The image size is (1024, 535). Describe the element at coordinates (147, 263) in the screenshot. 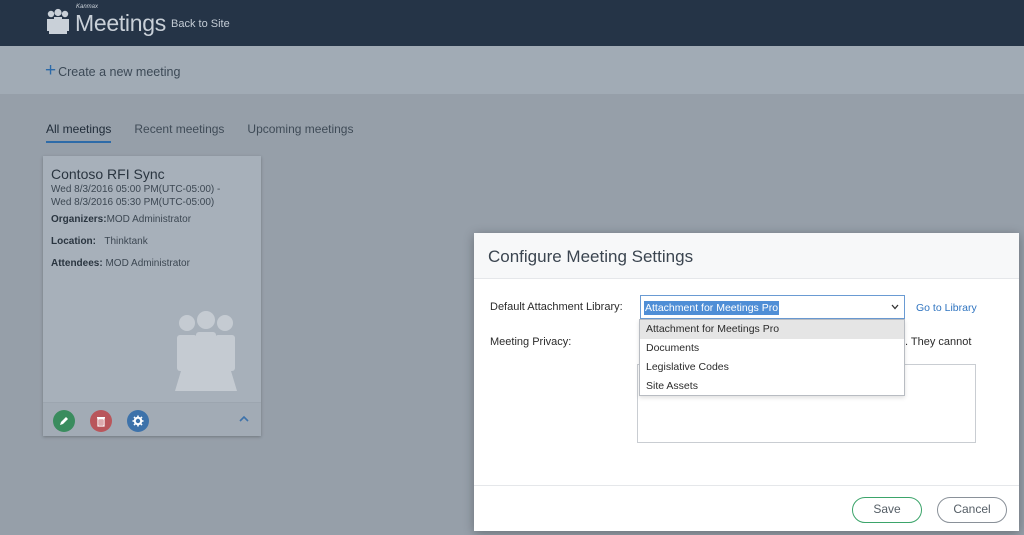

I see `attendees-value: MOD Administrator` at that location.